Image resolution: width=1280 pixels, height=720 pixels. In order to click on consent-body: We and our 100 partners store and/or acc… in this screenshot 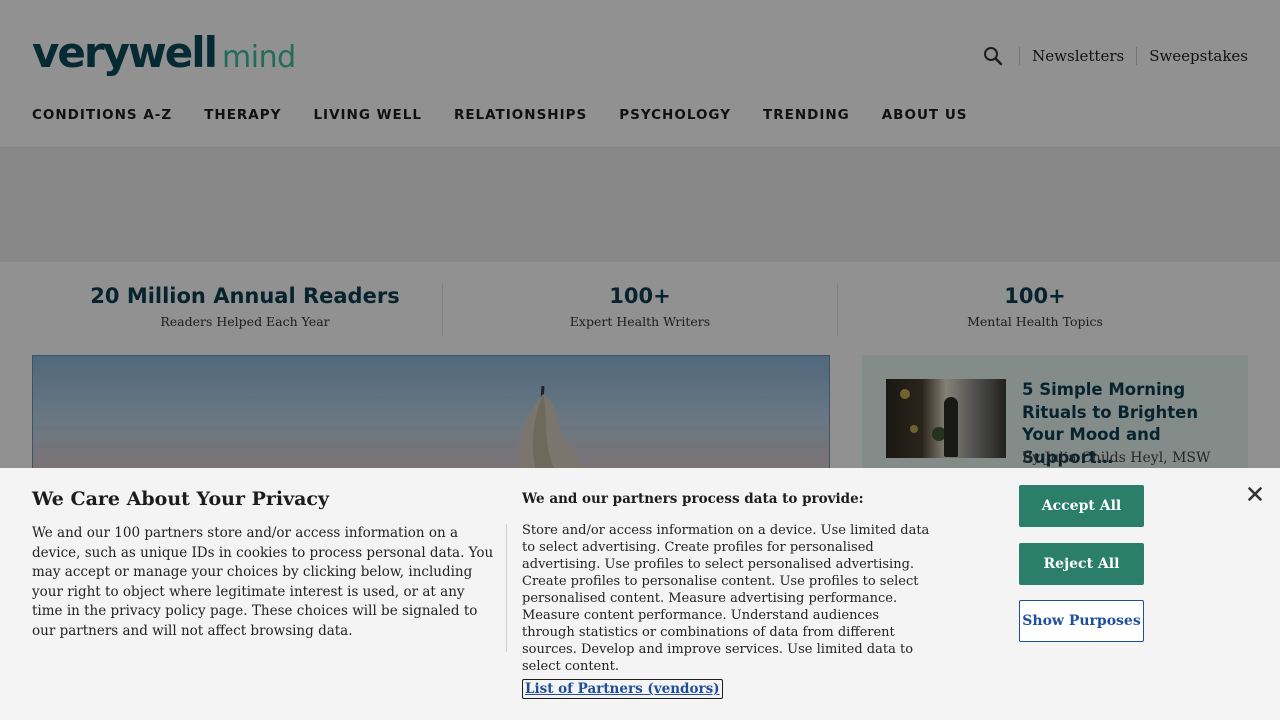, I will do `click(263, 582)`.